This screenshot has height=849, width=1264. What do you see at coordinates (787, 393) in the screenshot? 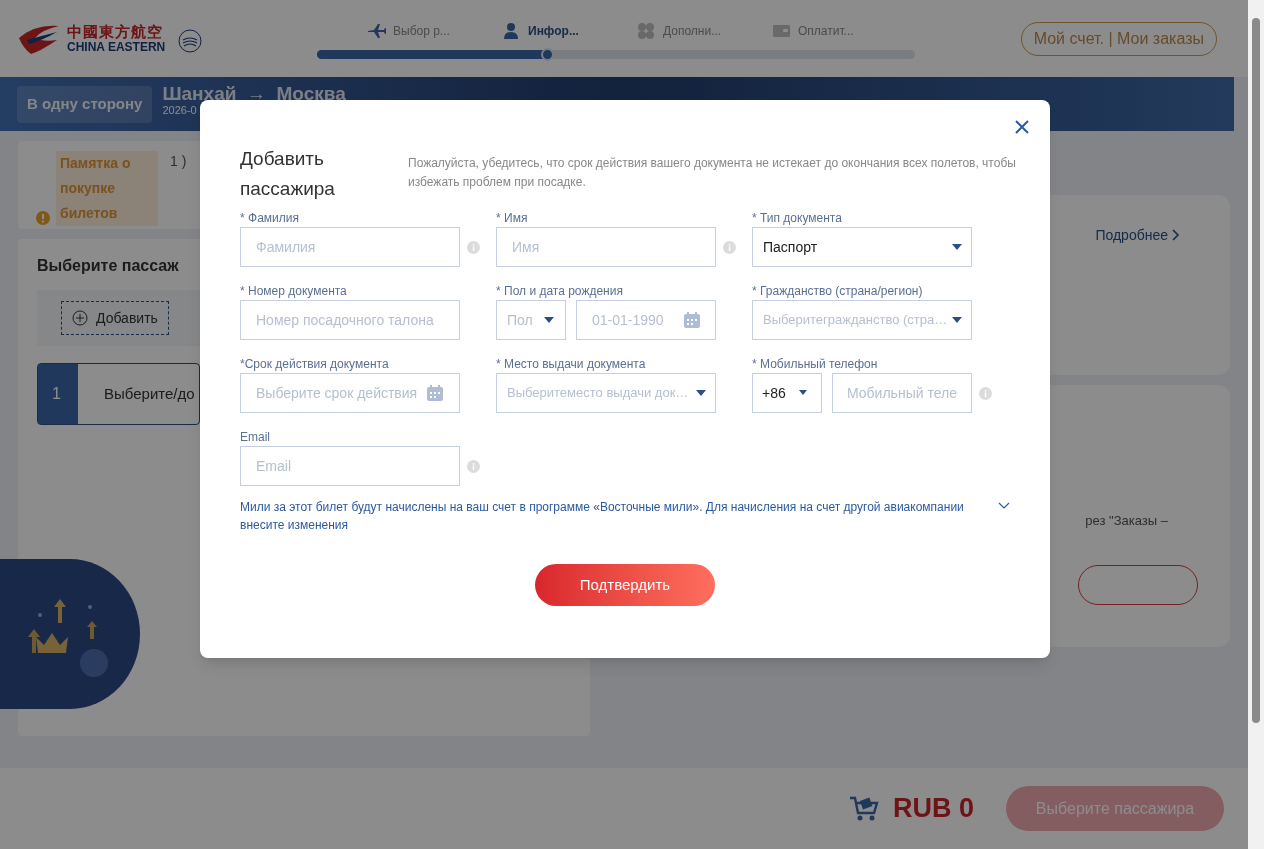
I see `dropdown-field: +86` at bounding box center [787, 393].